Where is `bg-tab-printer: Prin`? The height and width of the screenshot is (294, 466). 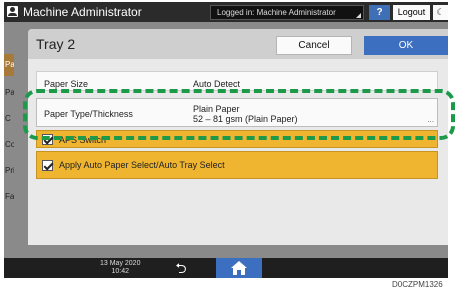 bg-tab-printer: Prin is located at coordinates (9, 170).